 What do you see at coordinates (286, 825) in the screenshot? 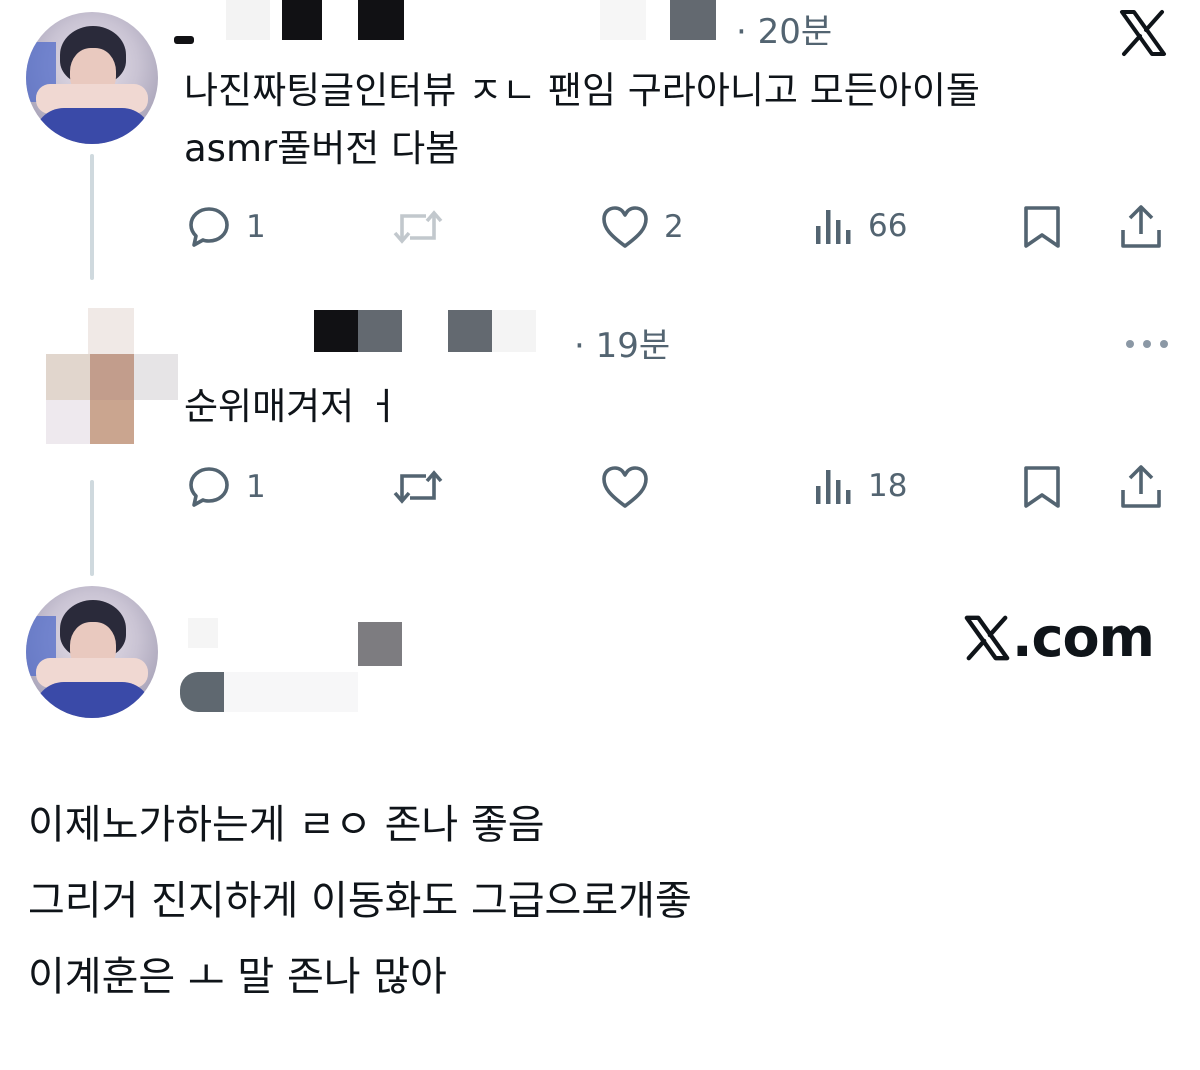
I see `tweet-text-line: 이제노가하는게 ㄹㅇ 존나 좋음` at bounding box center [286, 825].